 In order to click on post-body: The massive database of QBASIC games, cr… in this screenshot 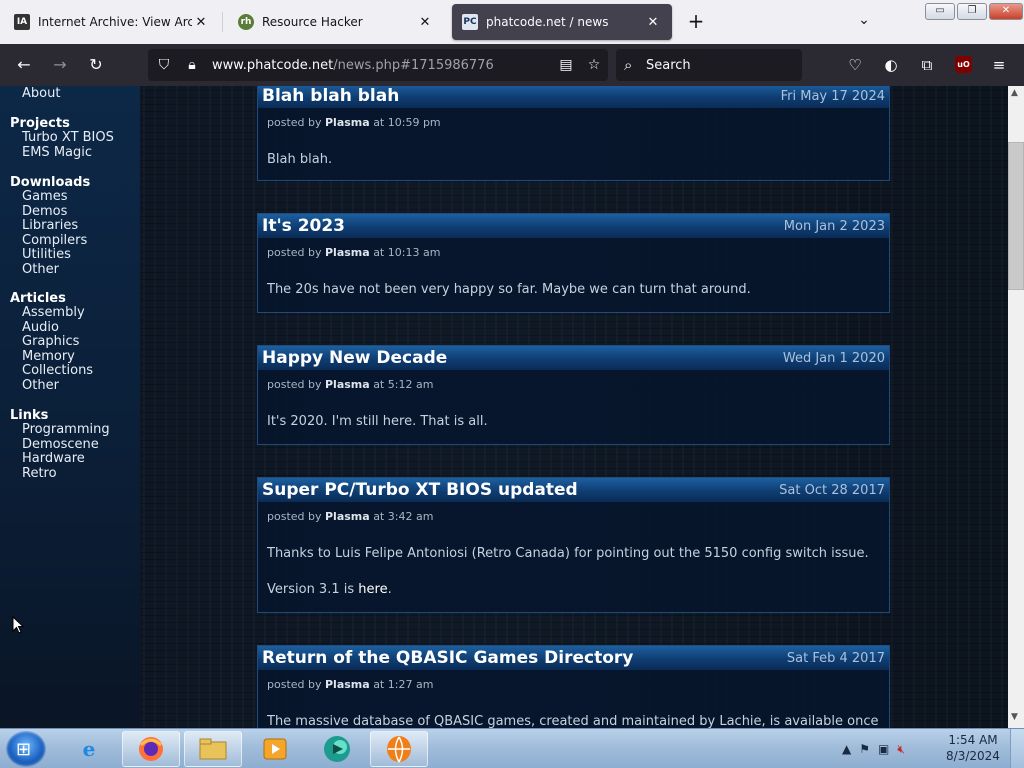, I will do `click(573, 721)`.